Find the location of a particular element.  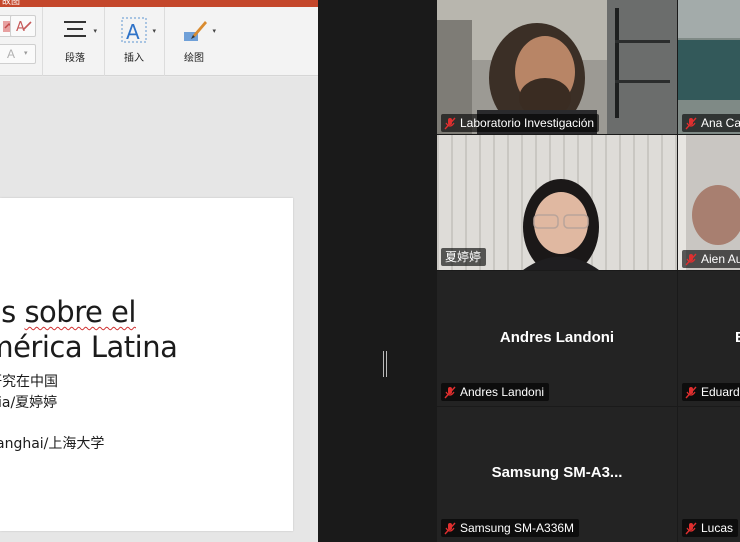

participant-name-tag: Ana Ca is located at coordinates (711, 123).